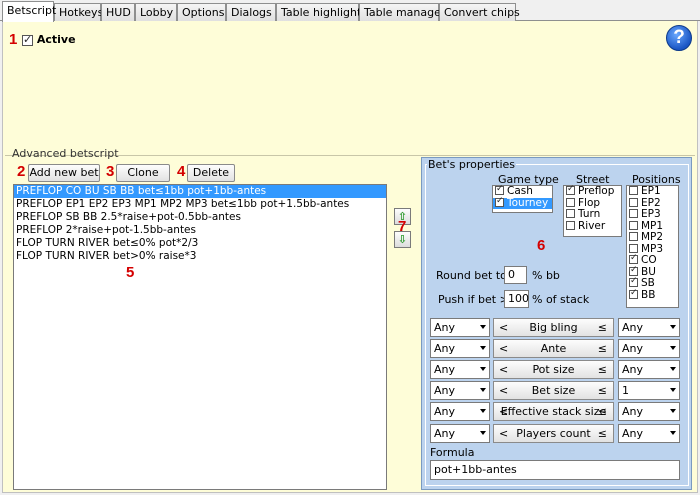 Image resolution: width=700 pixels, height=495 pixels. I want to click on arrow-down-icon: ⇩, so click(402, 239).